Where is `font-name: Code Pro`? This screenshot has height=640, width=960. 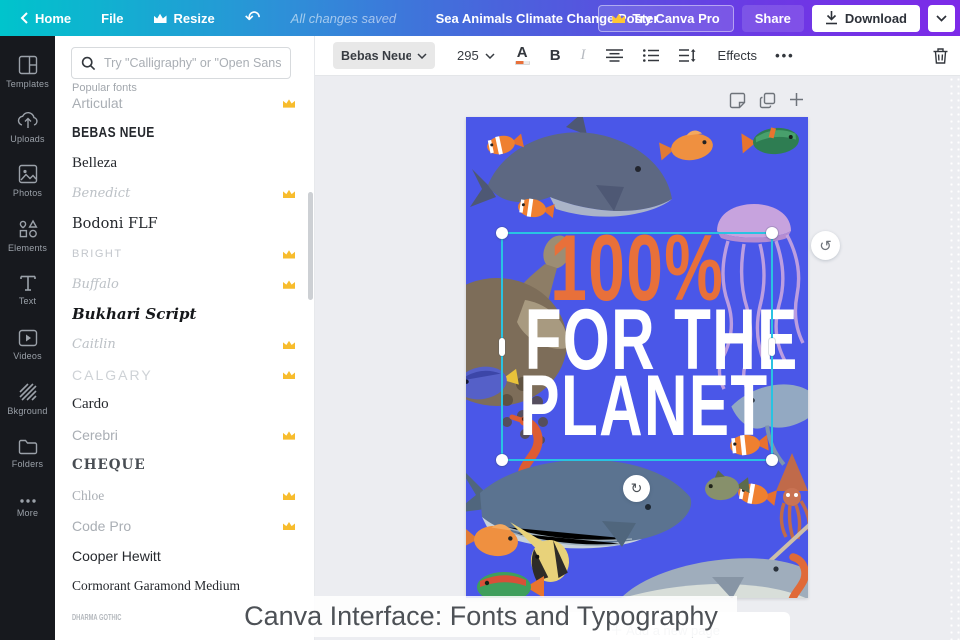 font-name: Code Pro is located at coordinates (102, 525).